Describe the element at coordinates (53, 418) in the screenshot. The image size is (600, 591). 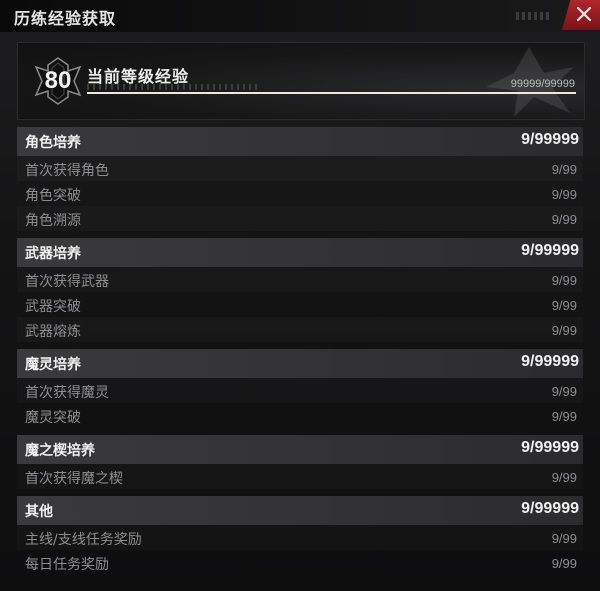
I see `list-item-label: 魔灵突破` at that location.